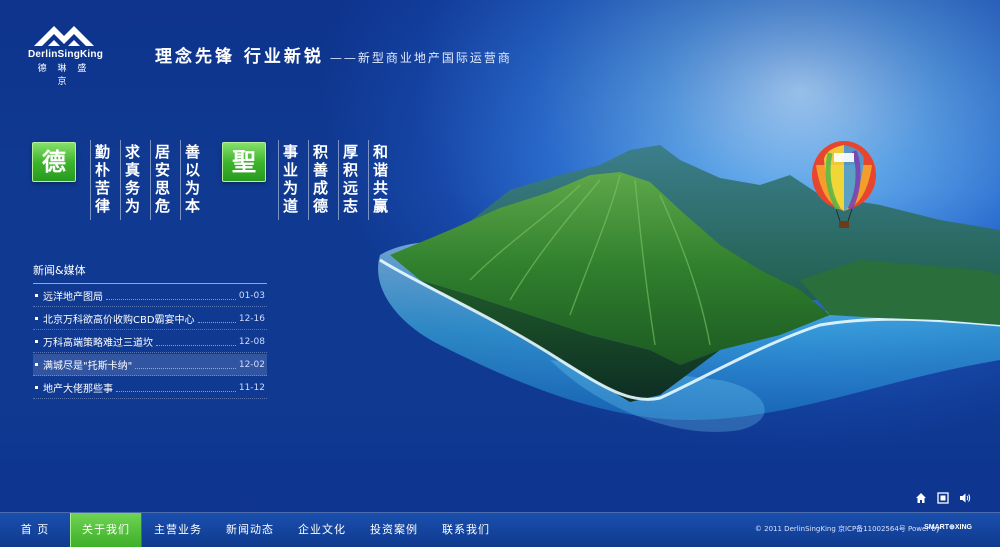  I want to click on seal-de: 德, so click(54, 162).